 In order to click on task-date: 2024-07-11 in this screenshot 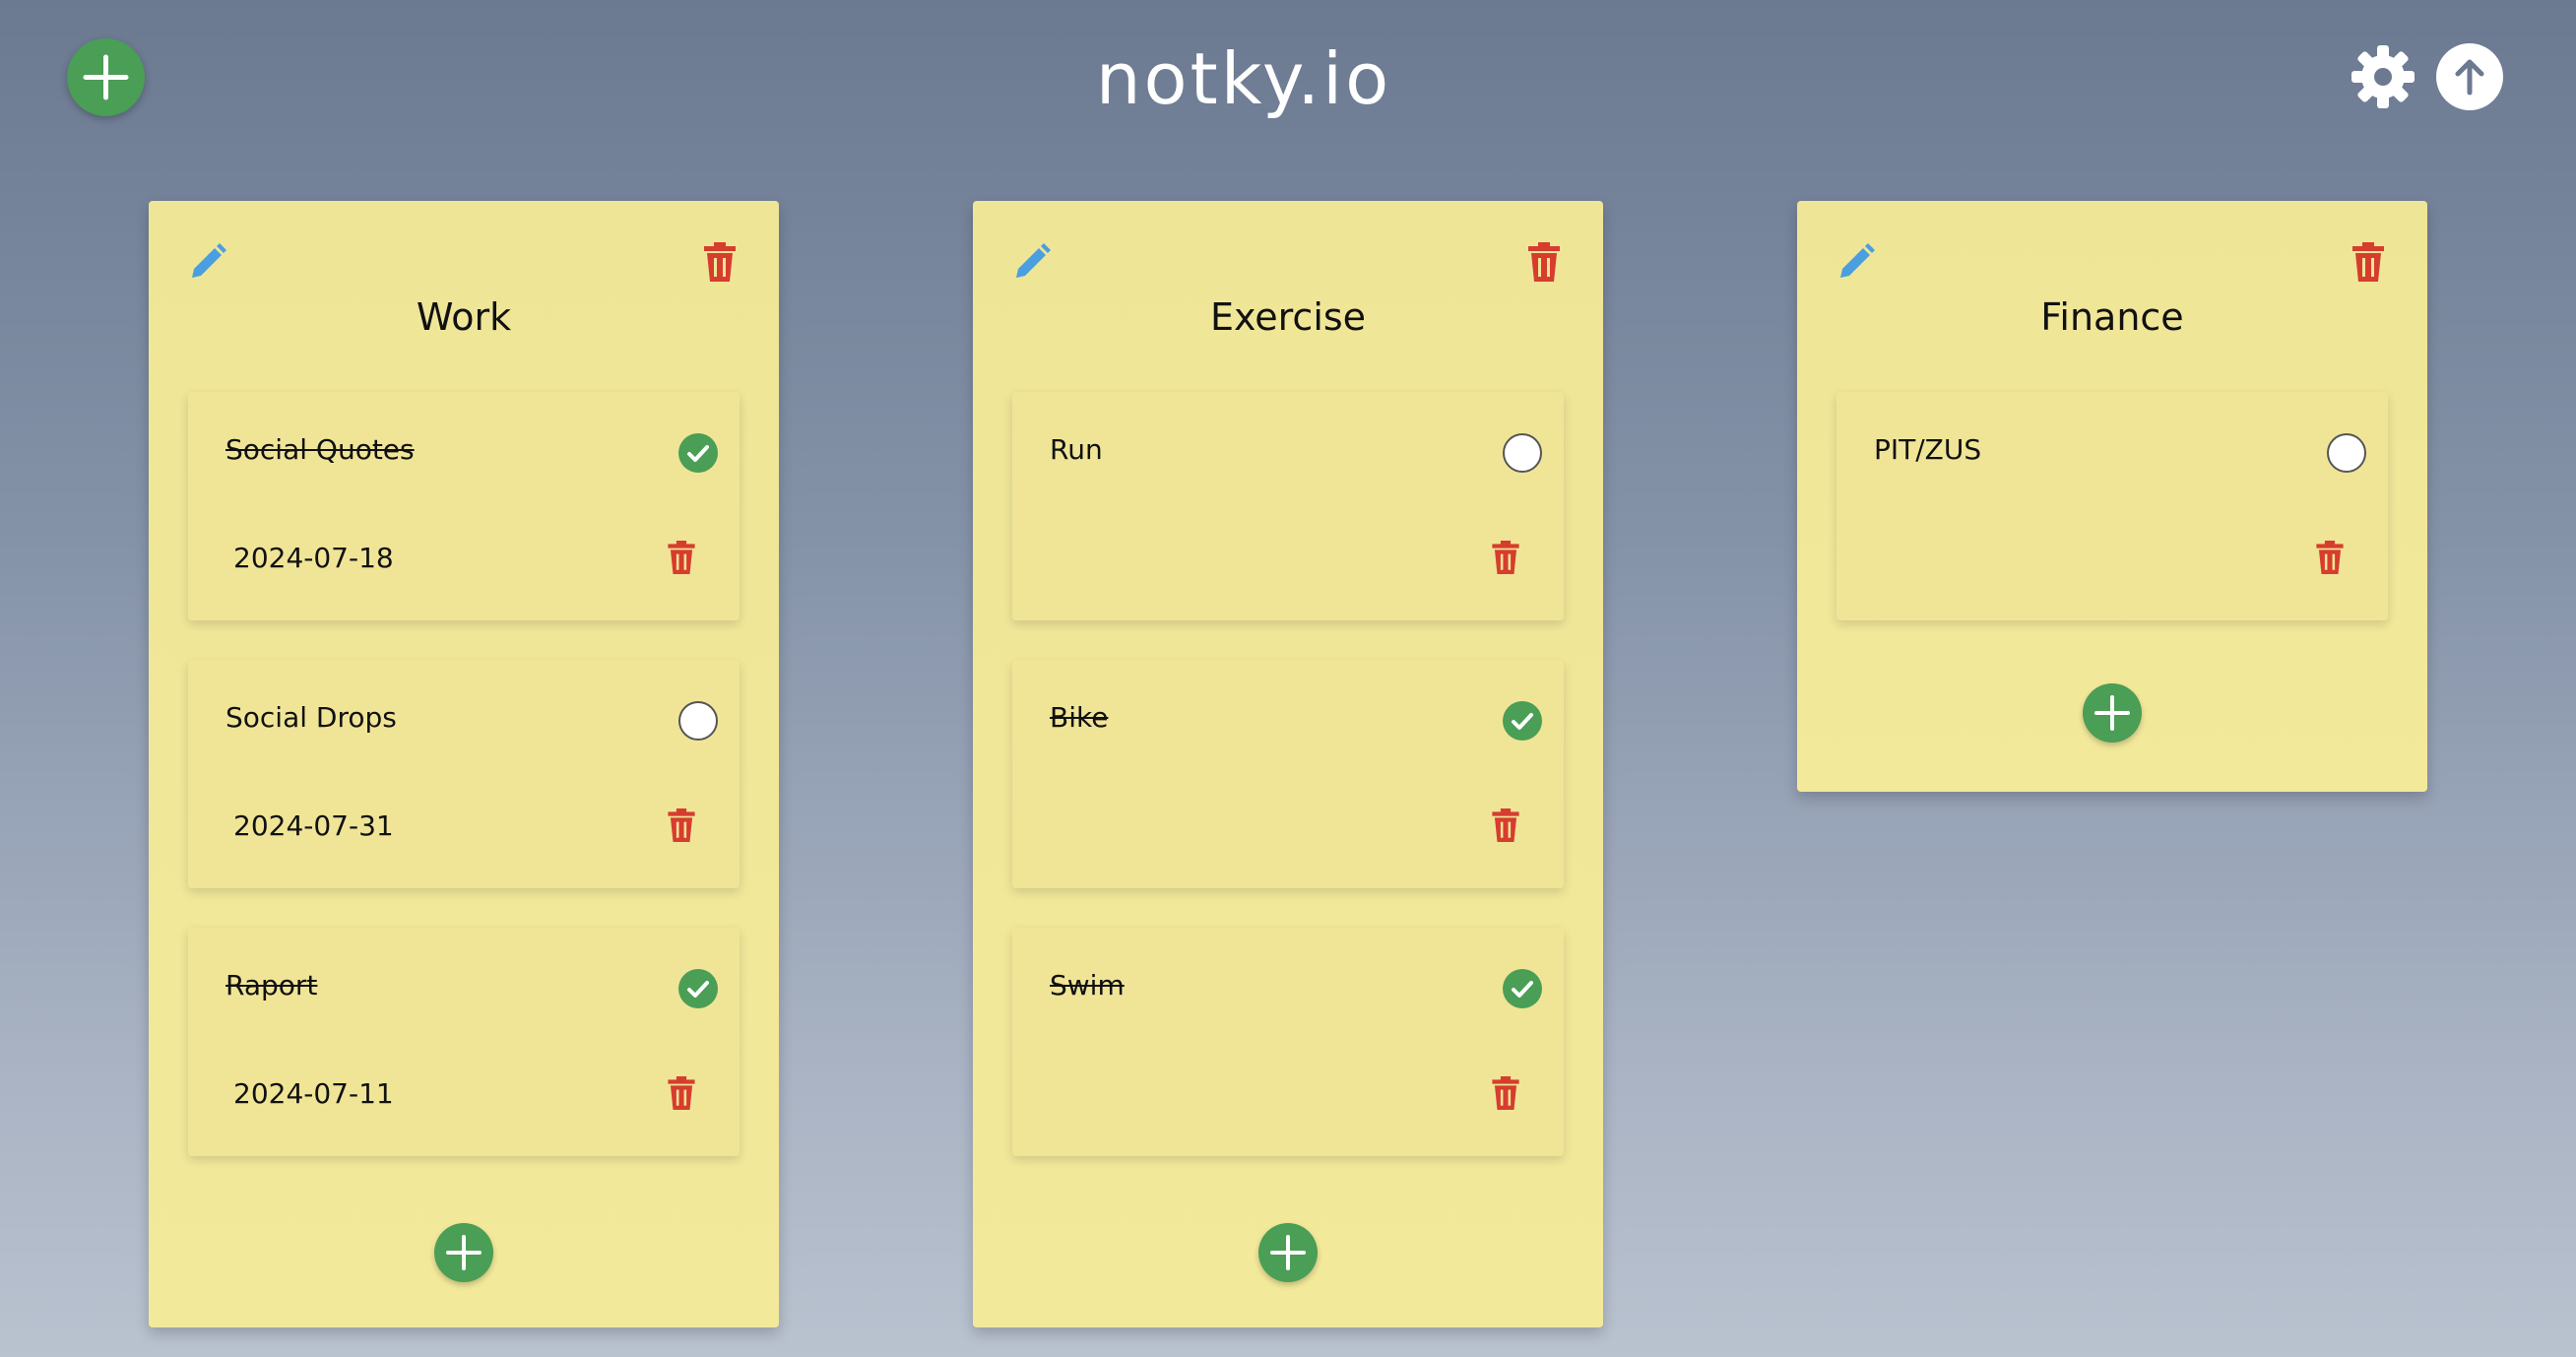, I will do `click(313, 1093)`.